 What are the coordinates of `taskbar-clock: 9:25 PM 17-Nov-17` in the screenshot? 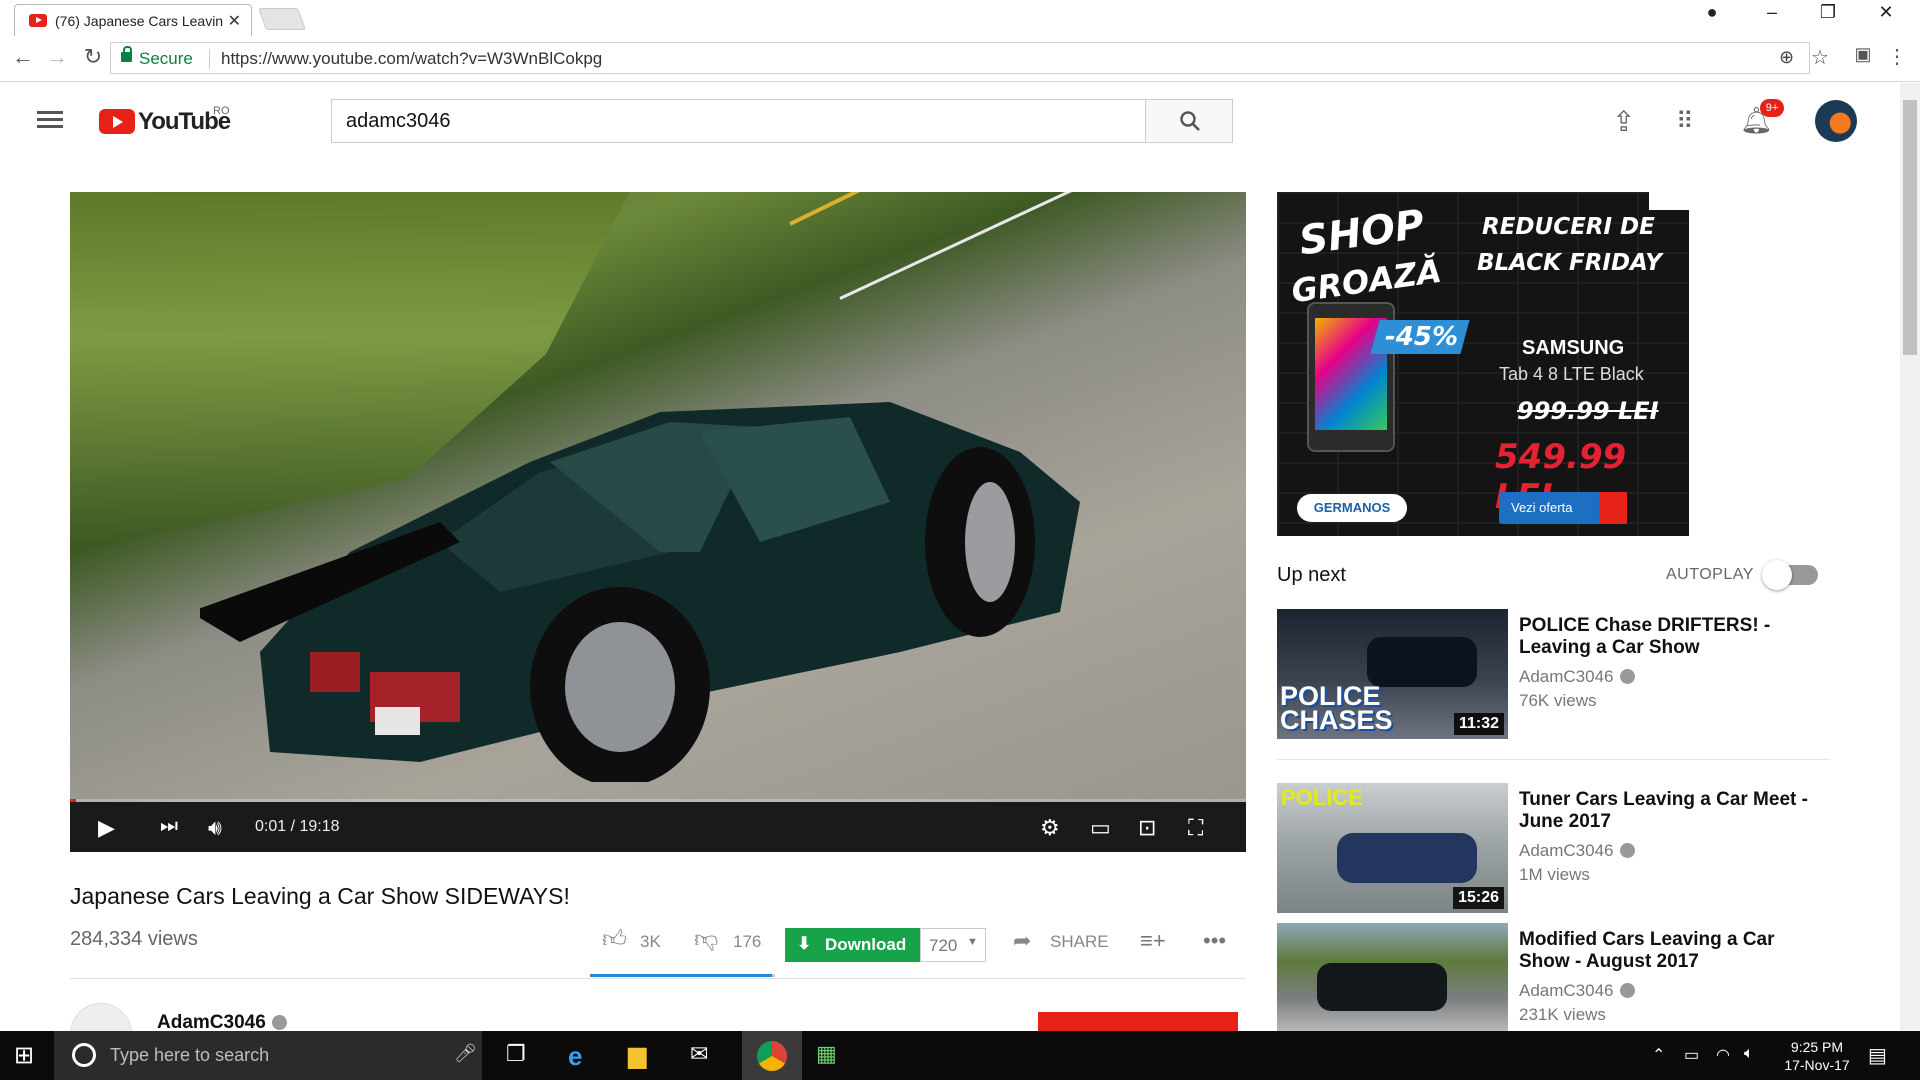 It's located at (1817, 1056).